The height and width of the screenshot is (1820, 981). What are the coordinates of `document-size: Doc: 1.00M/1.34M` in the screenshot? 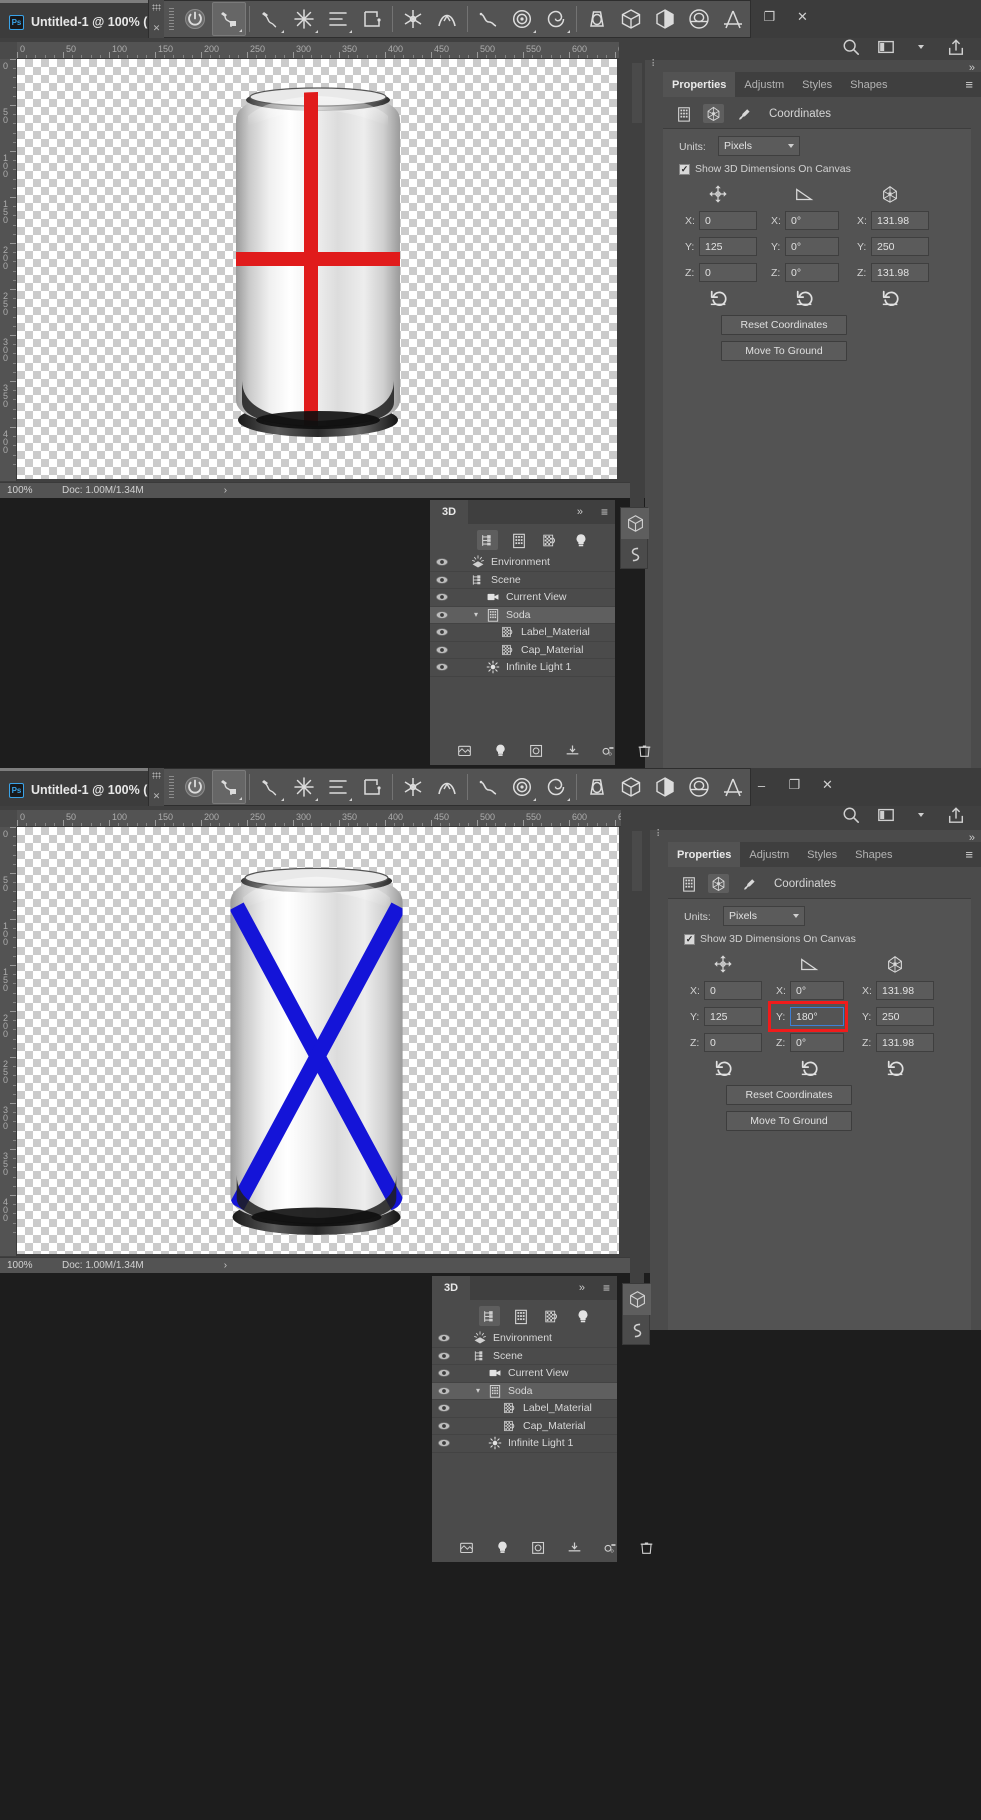 It's located at (103, 490).